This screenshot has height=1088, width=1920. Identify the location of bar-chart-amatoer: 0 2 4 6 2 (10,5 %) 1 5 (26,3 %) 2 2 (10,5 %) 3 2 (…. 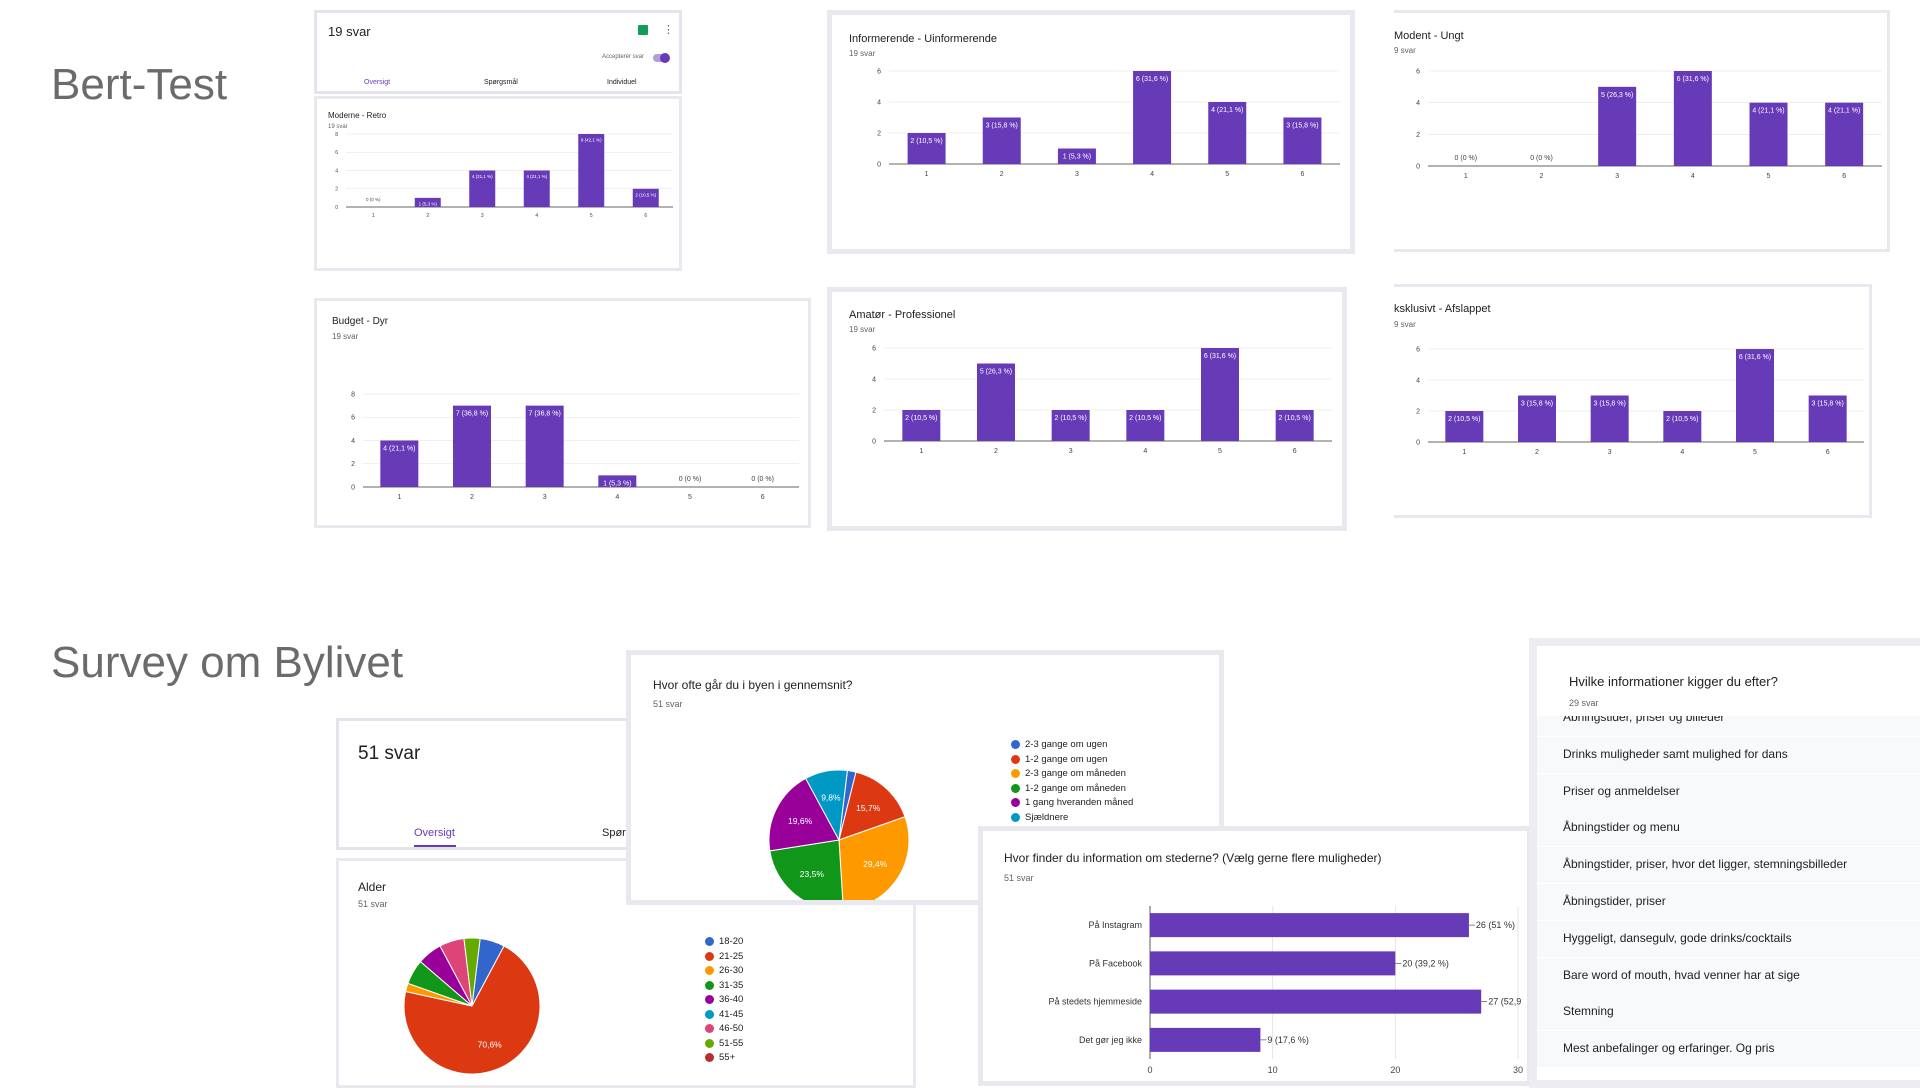
(1102, 400).